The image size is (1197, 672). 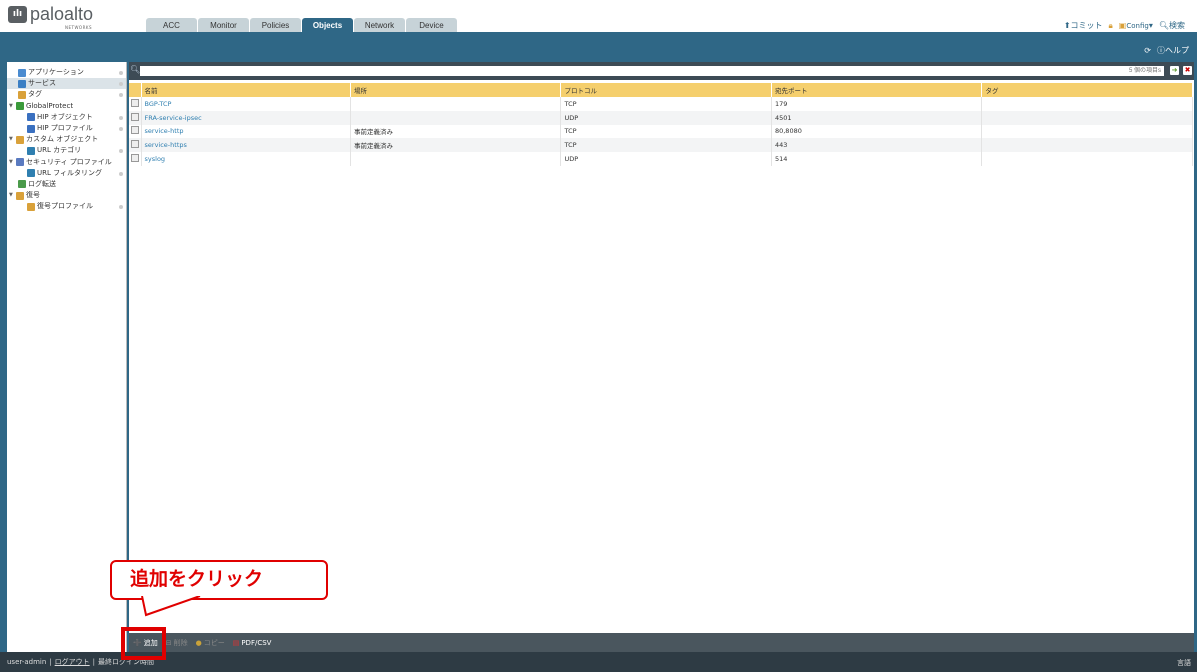 I want to click on table-row: syslog UDP 514, so click(x=661, y=159).